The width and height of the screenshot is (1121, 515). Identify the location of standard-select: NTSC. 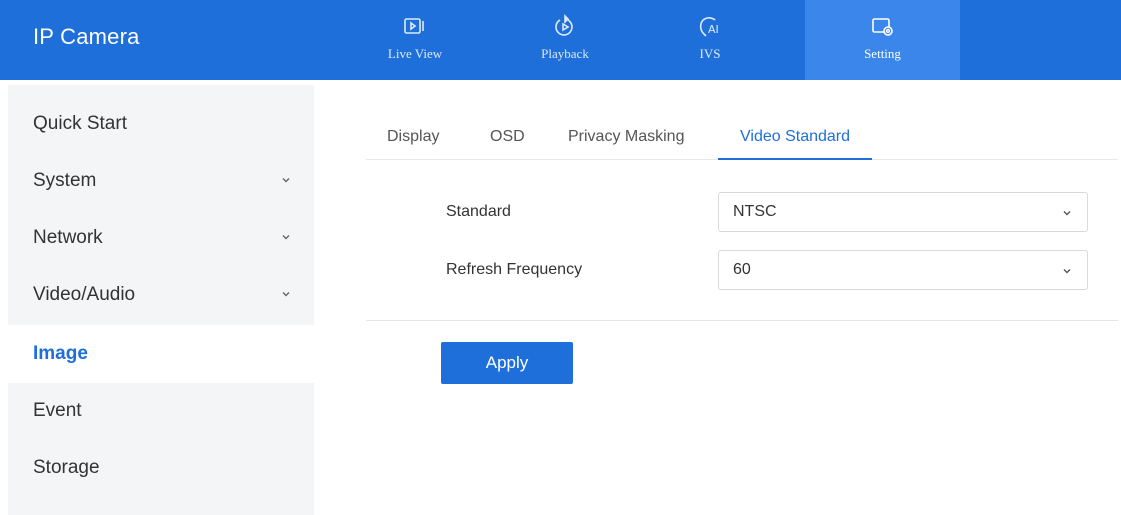
(903, 212).